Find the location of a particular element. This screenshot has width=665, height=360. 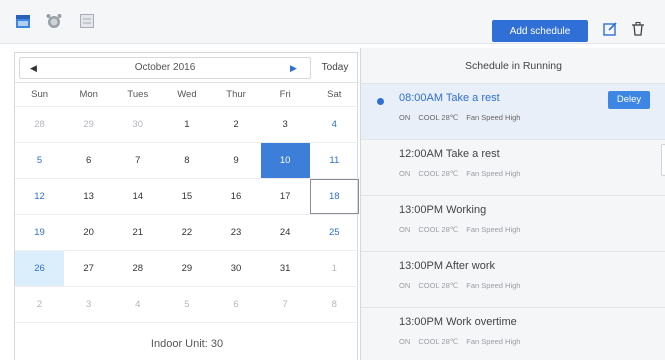

weekday-thu: Thur is located at coordinates (236, 94).